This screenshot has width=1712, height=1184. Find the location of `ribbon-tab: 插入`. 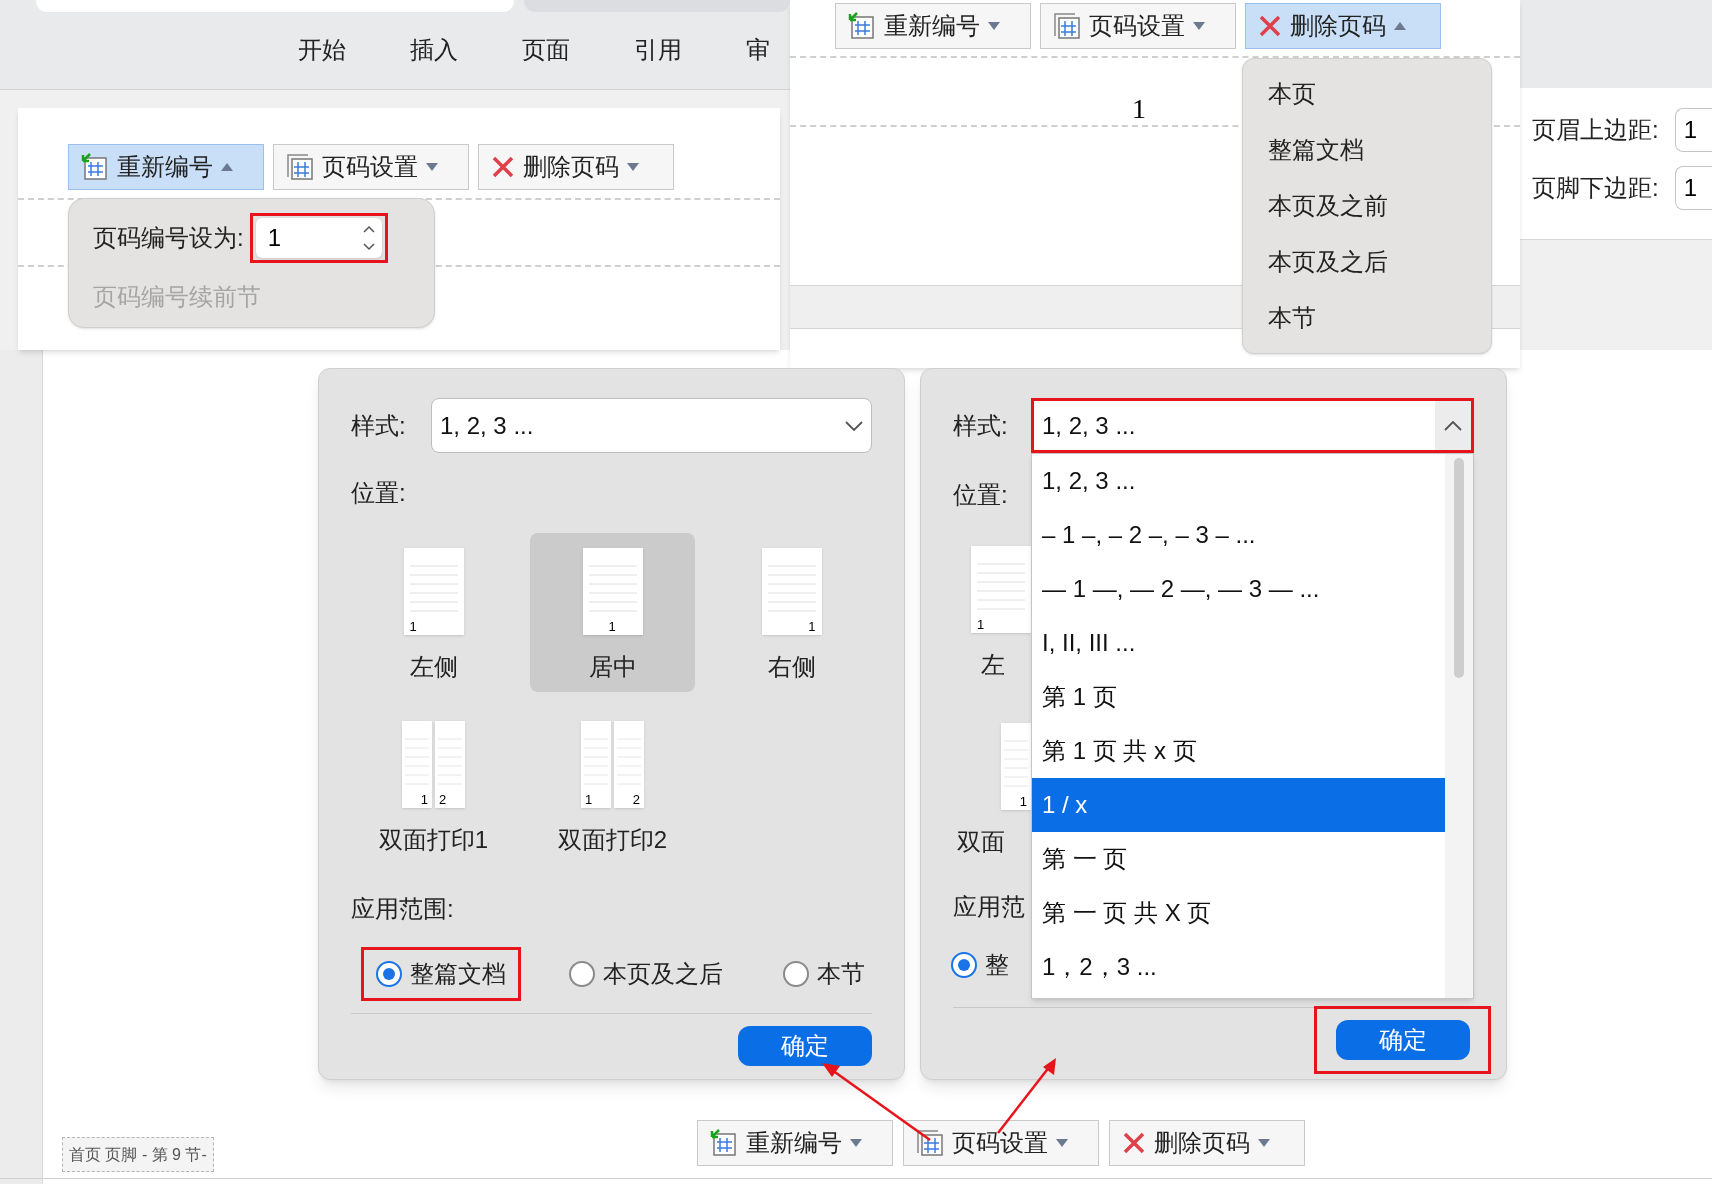

ribbon-tab: 插入 is located at coordinates (434, 50).